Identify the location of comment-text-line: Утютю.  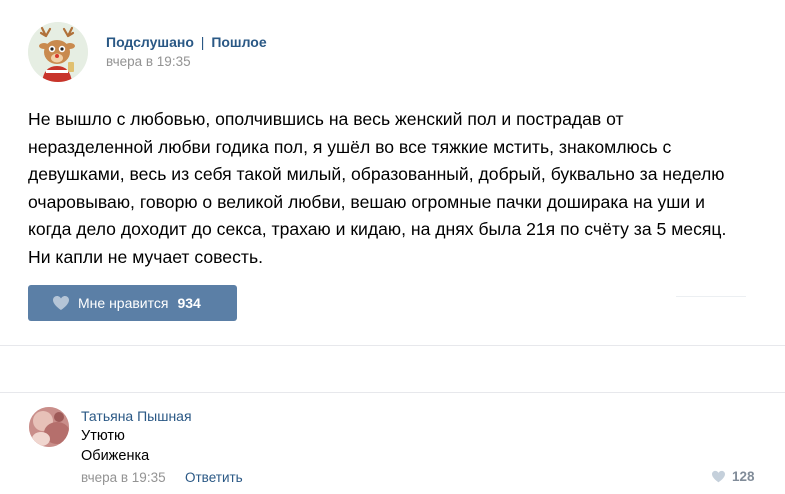
(103, 436).